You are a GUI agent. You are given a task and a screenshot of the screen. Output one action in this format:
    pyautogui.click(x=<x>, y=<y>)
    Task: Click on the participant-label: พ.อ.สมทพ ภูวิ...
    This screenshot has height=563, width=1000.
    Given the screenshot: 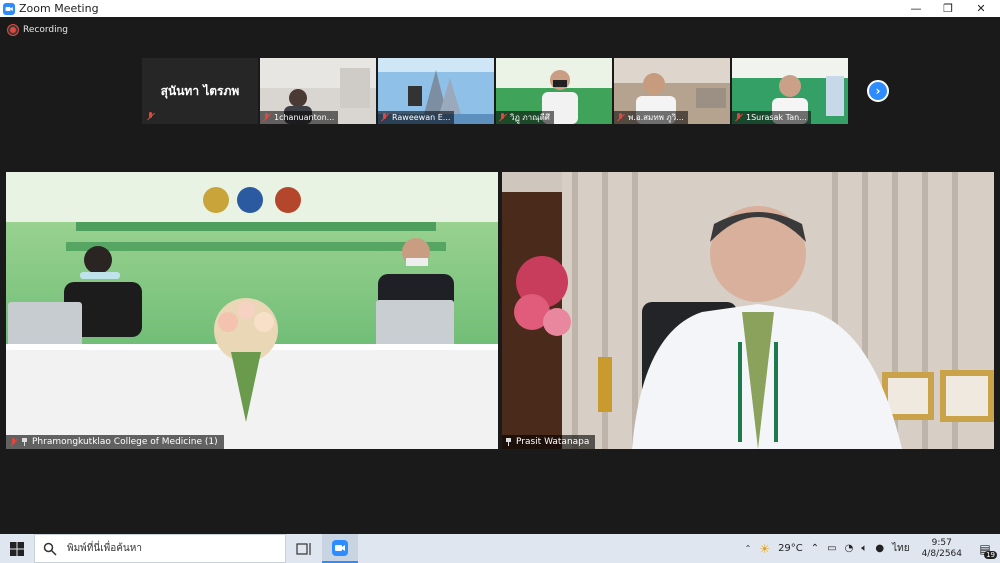 What is the action you would take?
    pyautogui.click(x=651, y=117)
    